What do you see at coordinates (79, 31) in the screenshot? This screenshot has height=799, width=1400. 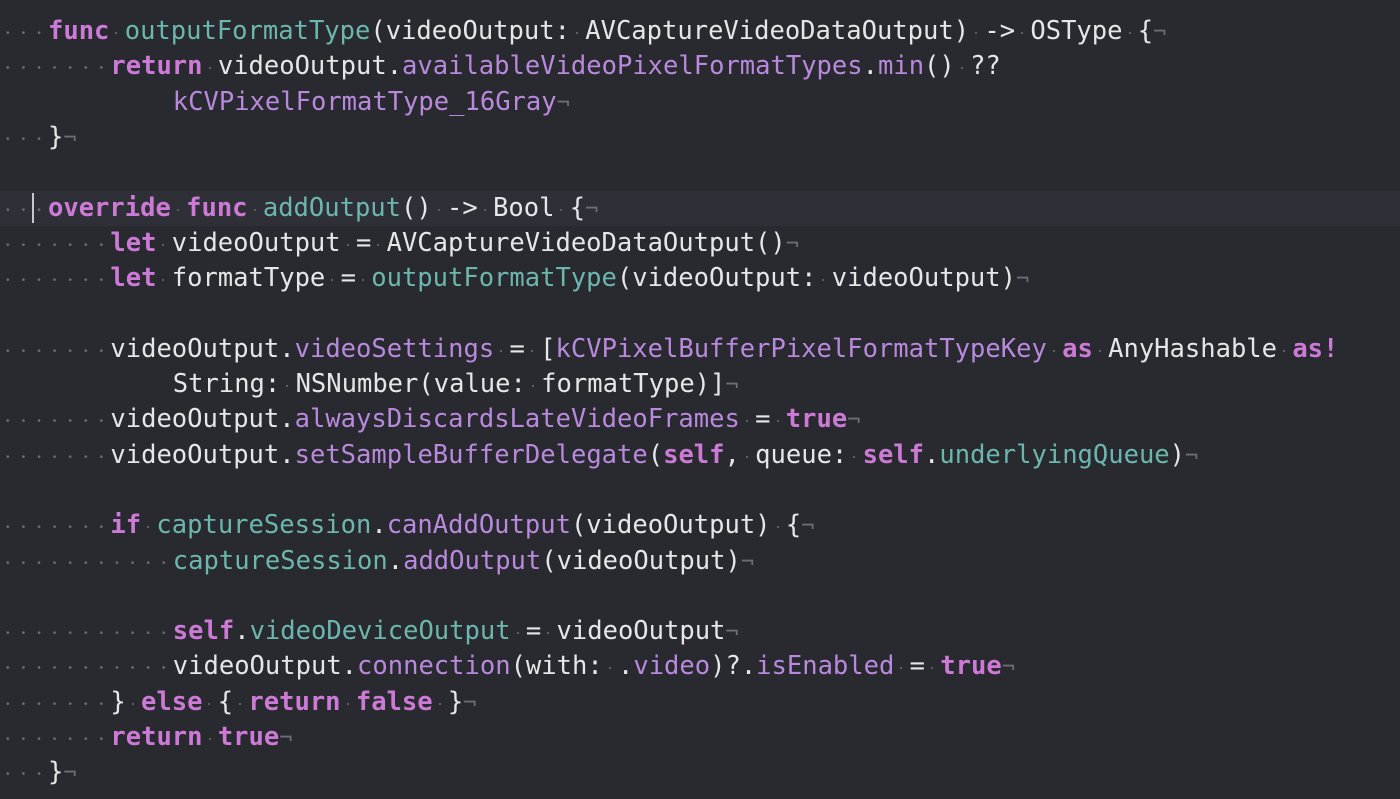 I see `code-token: func` at bounding box center [79, 31].